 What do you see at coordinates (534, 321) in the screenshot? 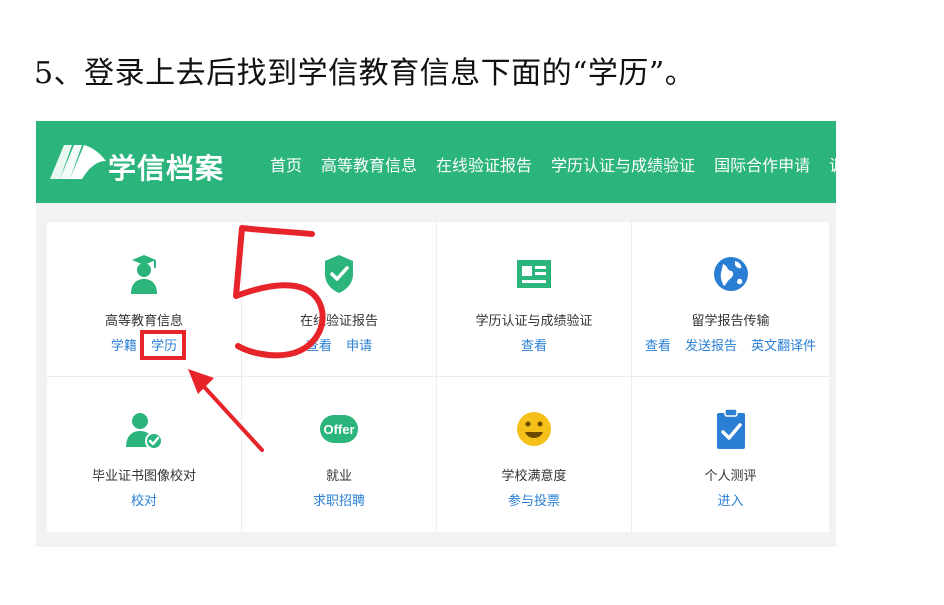
I see `card-title: 学历认证与成绩验证` at bounding box center [534, 321].